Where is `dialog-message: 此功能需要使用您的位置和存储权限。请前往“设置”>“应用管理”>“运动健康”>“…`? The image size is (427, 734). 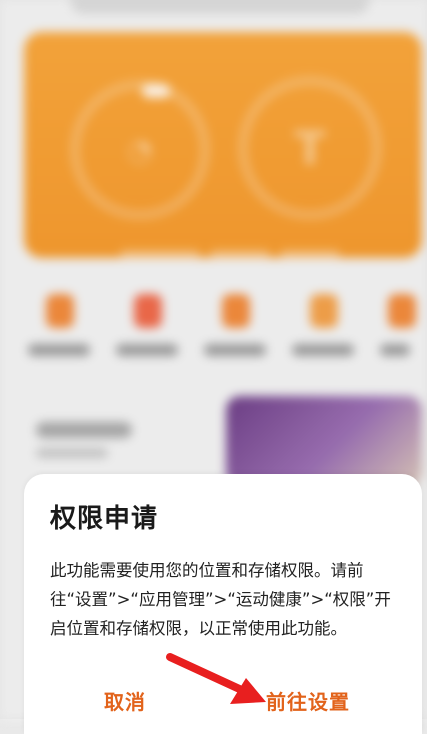 dialog-message: 此功能需要使用您的位置和存储权限。请前往“设置”>“应用管理”>“运动健康”>“… is located at coordinates (220, 599).